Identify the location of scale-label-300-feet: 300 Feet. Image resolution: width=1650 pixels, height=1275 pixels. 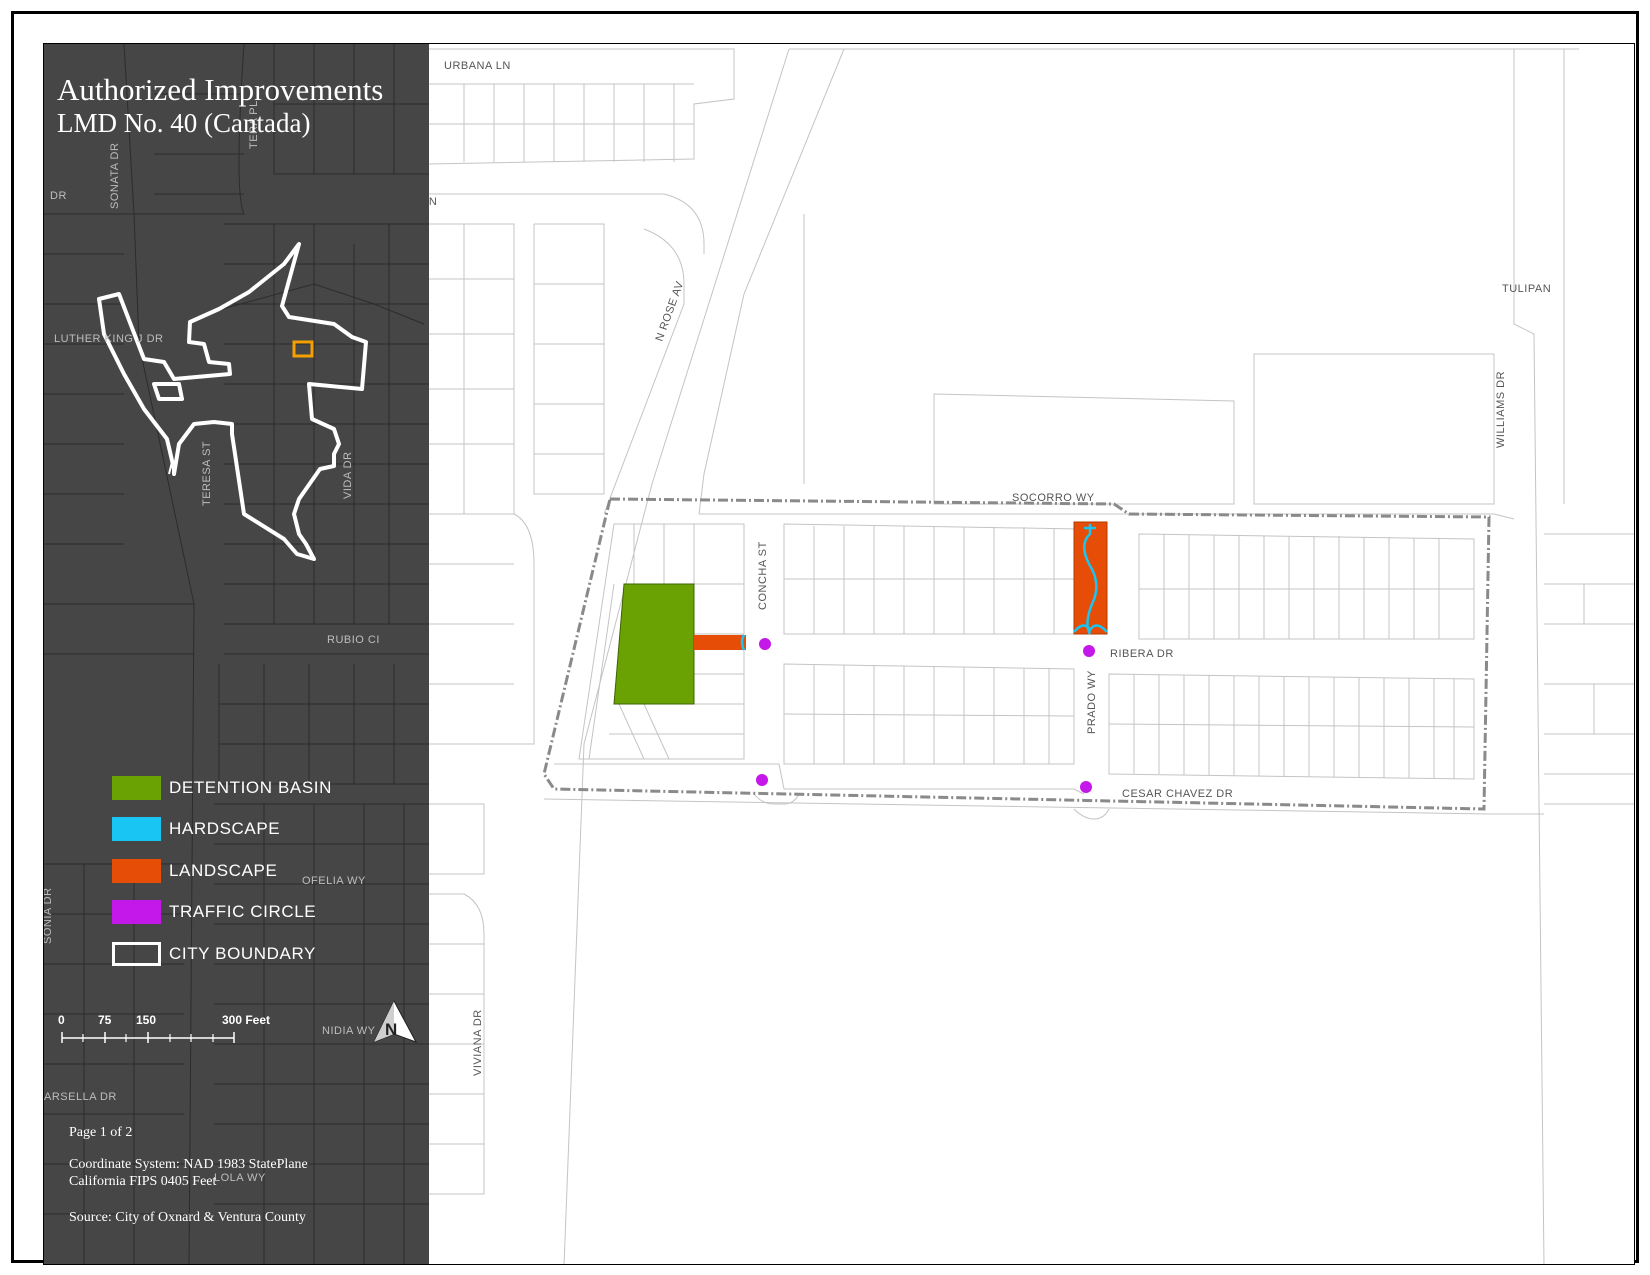
(246, 1020).